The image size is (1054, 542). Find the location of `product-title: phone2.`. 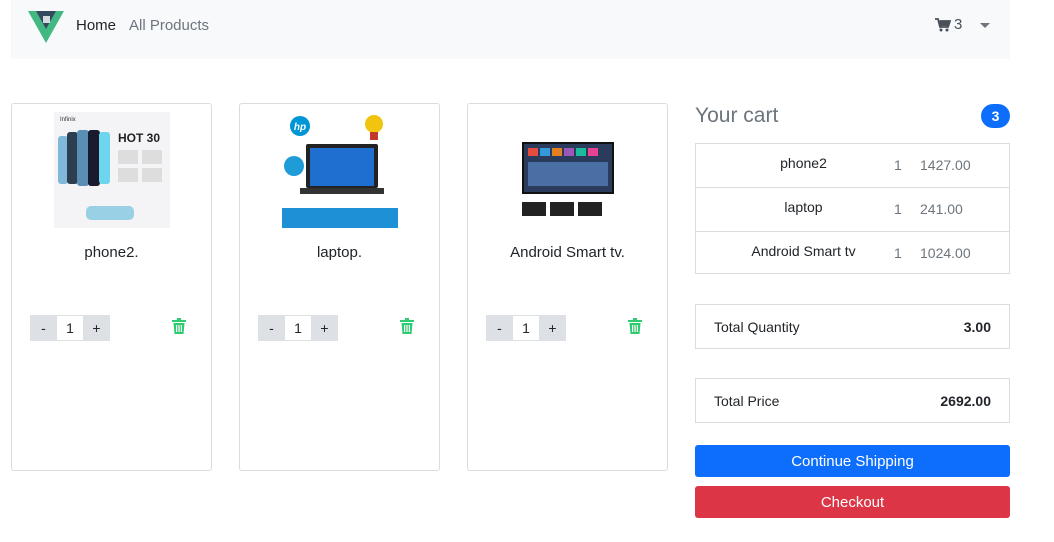

product-title: phone2. is located at coordinates (111, 252).